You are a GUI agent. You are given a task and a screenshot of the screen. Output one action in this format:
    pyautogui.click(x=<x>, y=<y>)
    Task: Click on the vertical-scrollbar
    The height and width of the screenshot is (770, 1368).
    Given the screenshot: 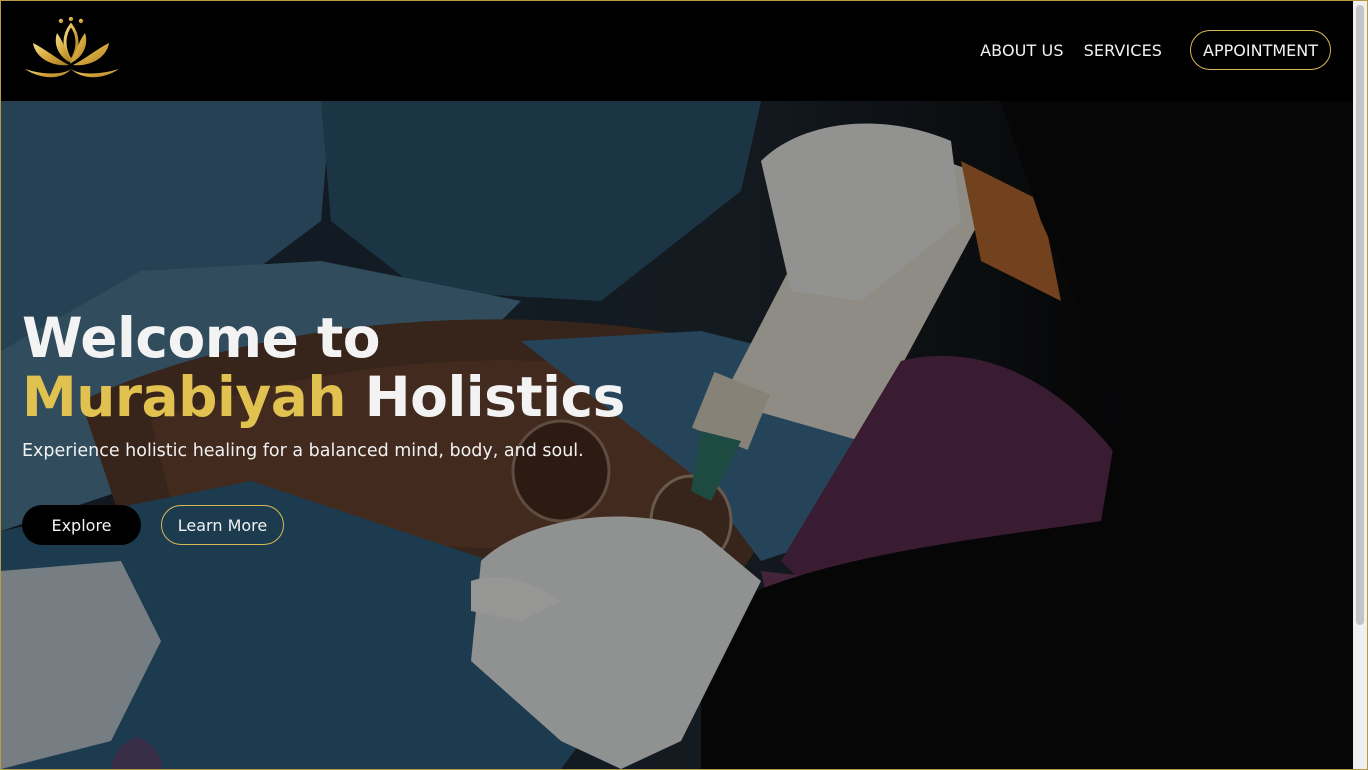 What is the action you would take?
    pyautogui.click(x=1360, y=385)
    